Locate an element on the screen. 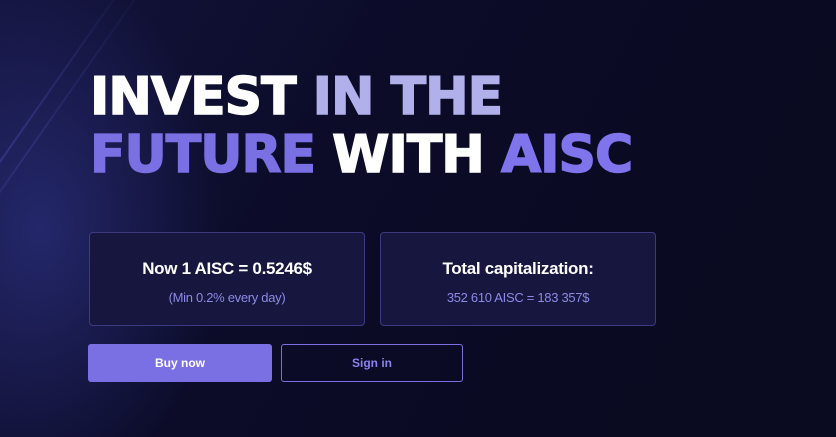 The image size is (836, 437). headline-line-1: INVEST IN THE is located at coordinates (360, 97).